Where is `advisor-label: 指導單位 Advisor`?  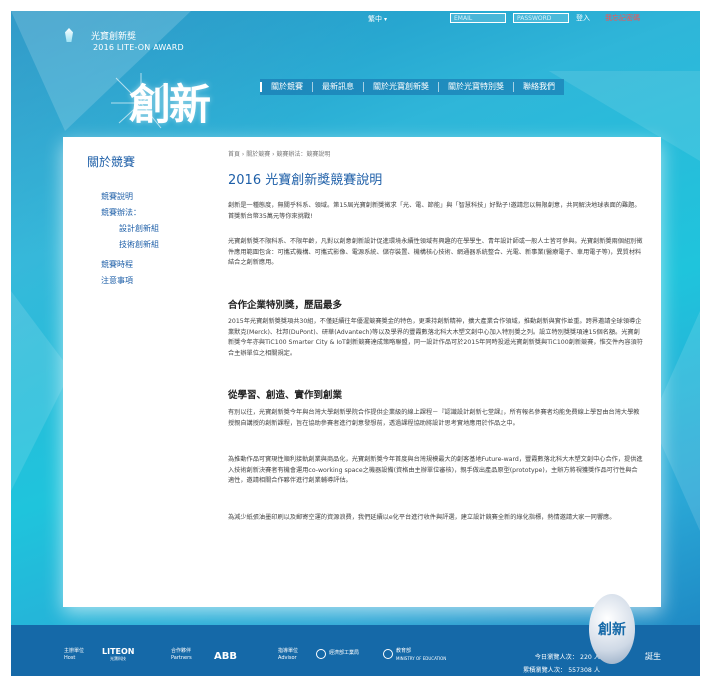 advisor-label: 指導單位 Advisor is located at coordinates (288, 655).